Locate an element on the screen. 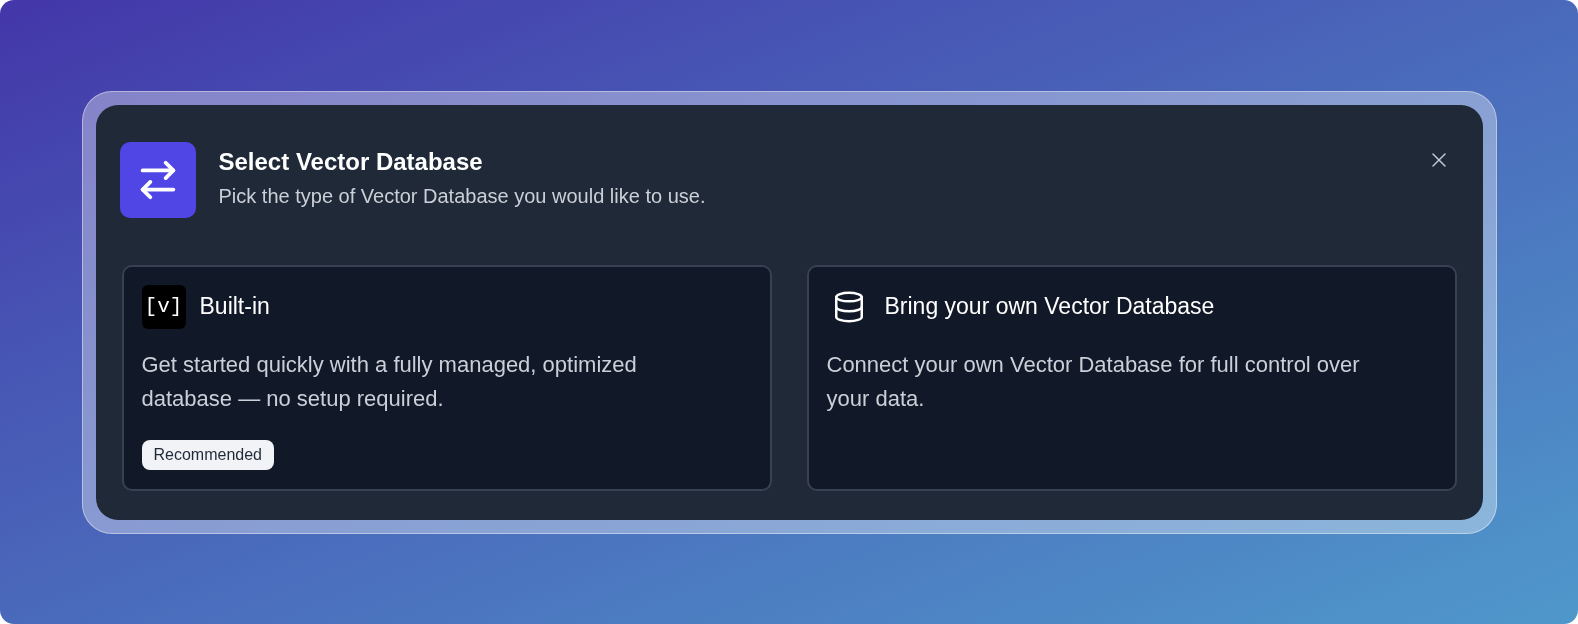  dialog-title: Select Vector Database is located at coordinates (351, 161).